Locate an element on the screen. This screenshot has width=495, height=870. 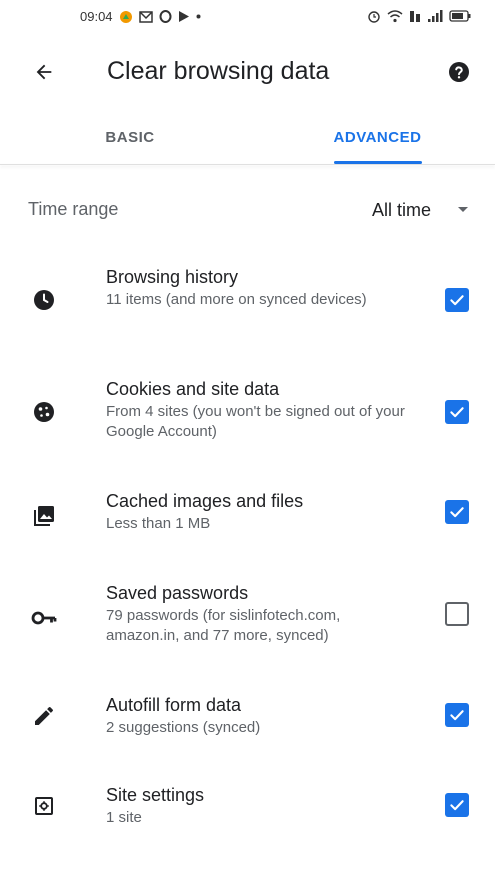
back-arrow-icon is located at coordinates (44, 72).